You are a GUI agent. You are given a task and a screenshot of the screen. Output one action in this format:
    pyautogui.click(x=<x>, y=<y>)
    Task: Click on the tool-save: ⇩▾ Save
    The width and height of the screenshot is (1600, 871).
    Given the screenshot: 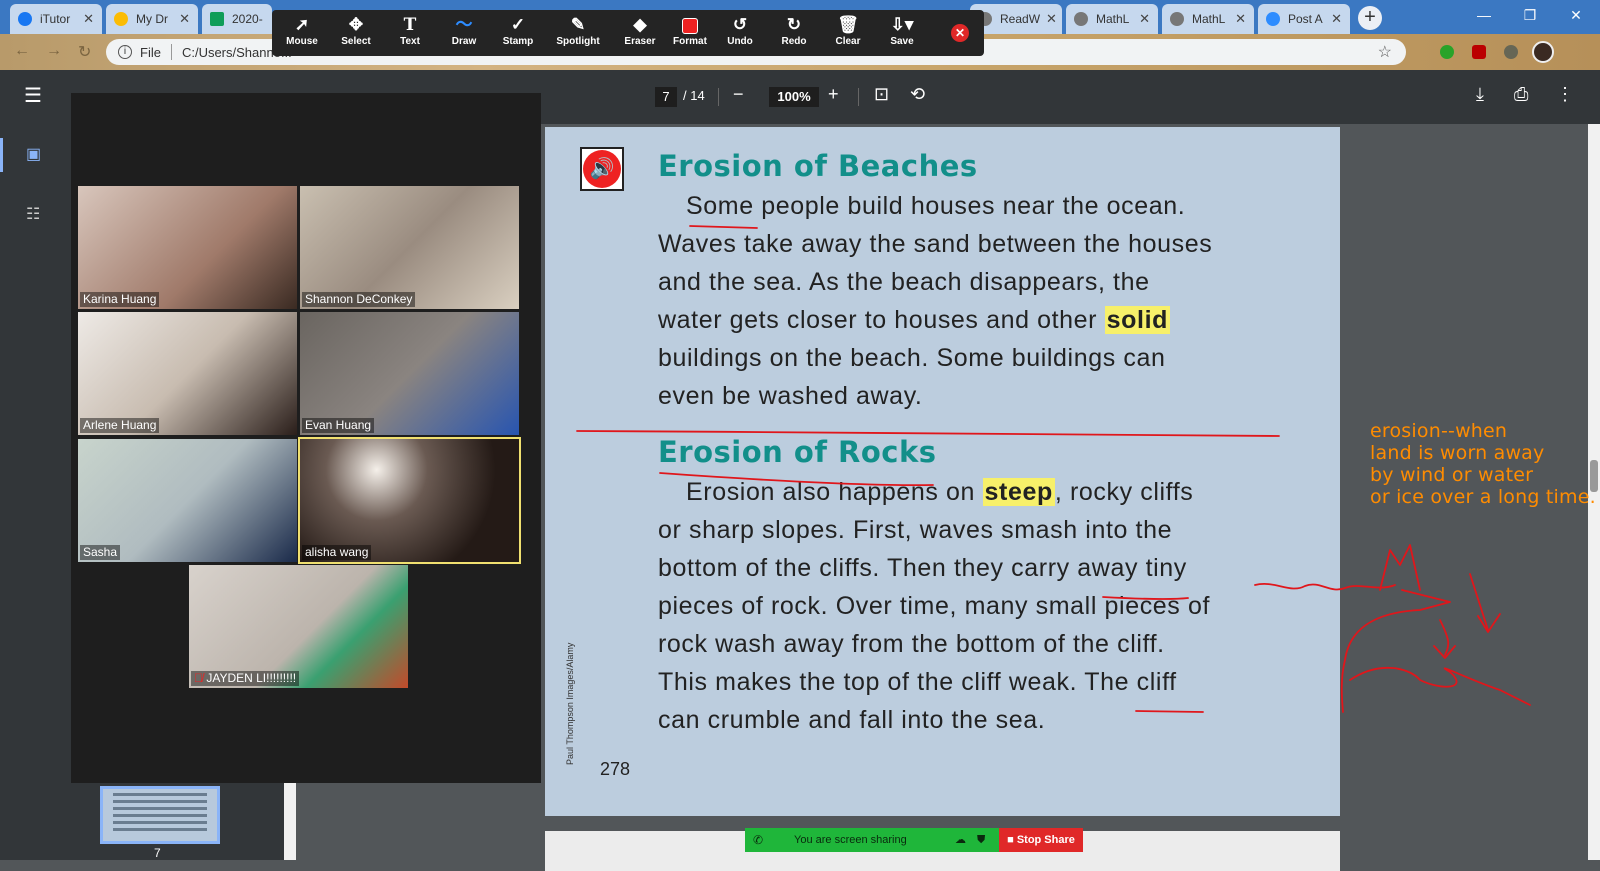 What is the action you would take?
    pyautogui.click(x=902, y=34)
    